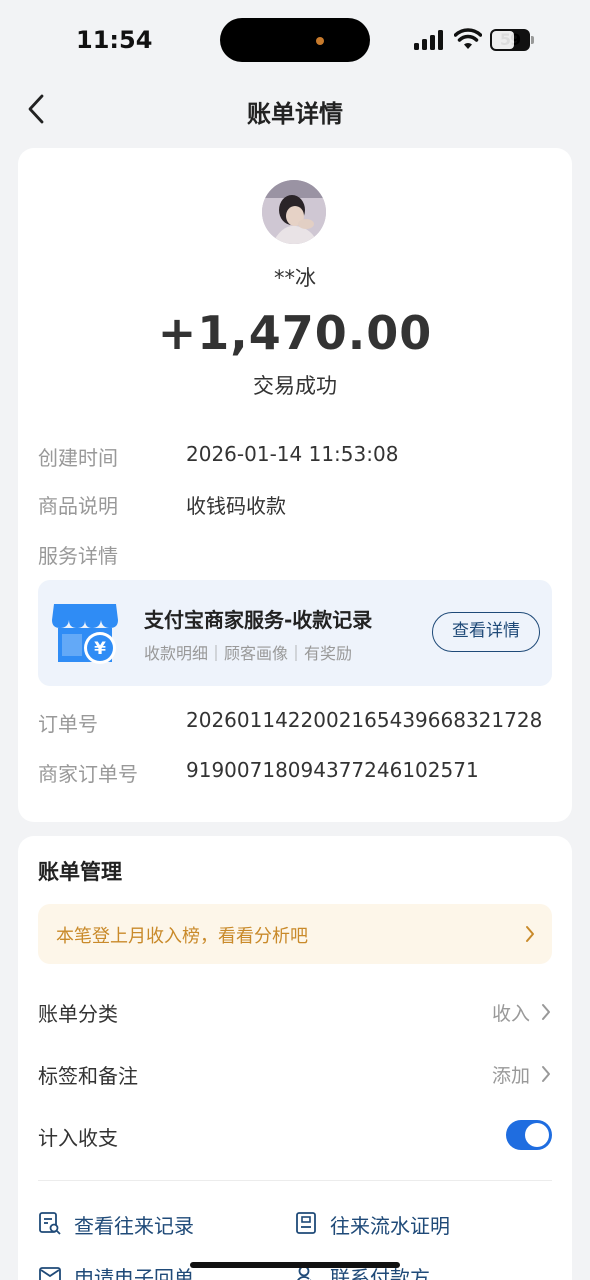 Image resolution: width=590 pixels, height=1280 pixels. Describe the element at coordinates (486, 632) in the screenshot. I see `view-details-button: 查看详情` at that location.